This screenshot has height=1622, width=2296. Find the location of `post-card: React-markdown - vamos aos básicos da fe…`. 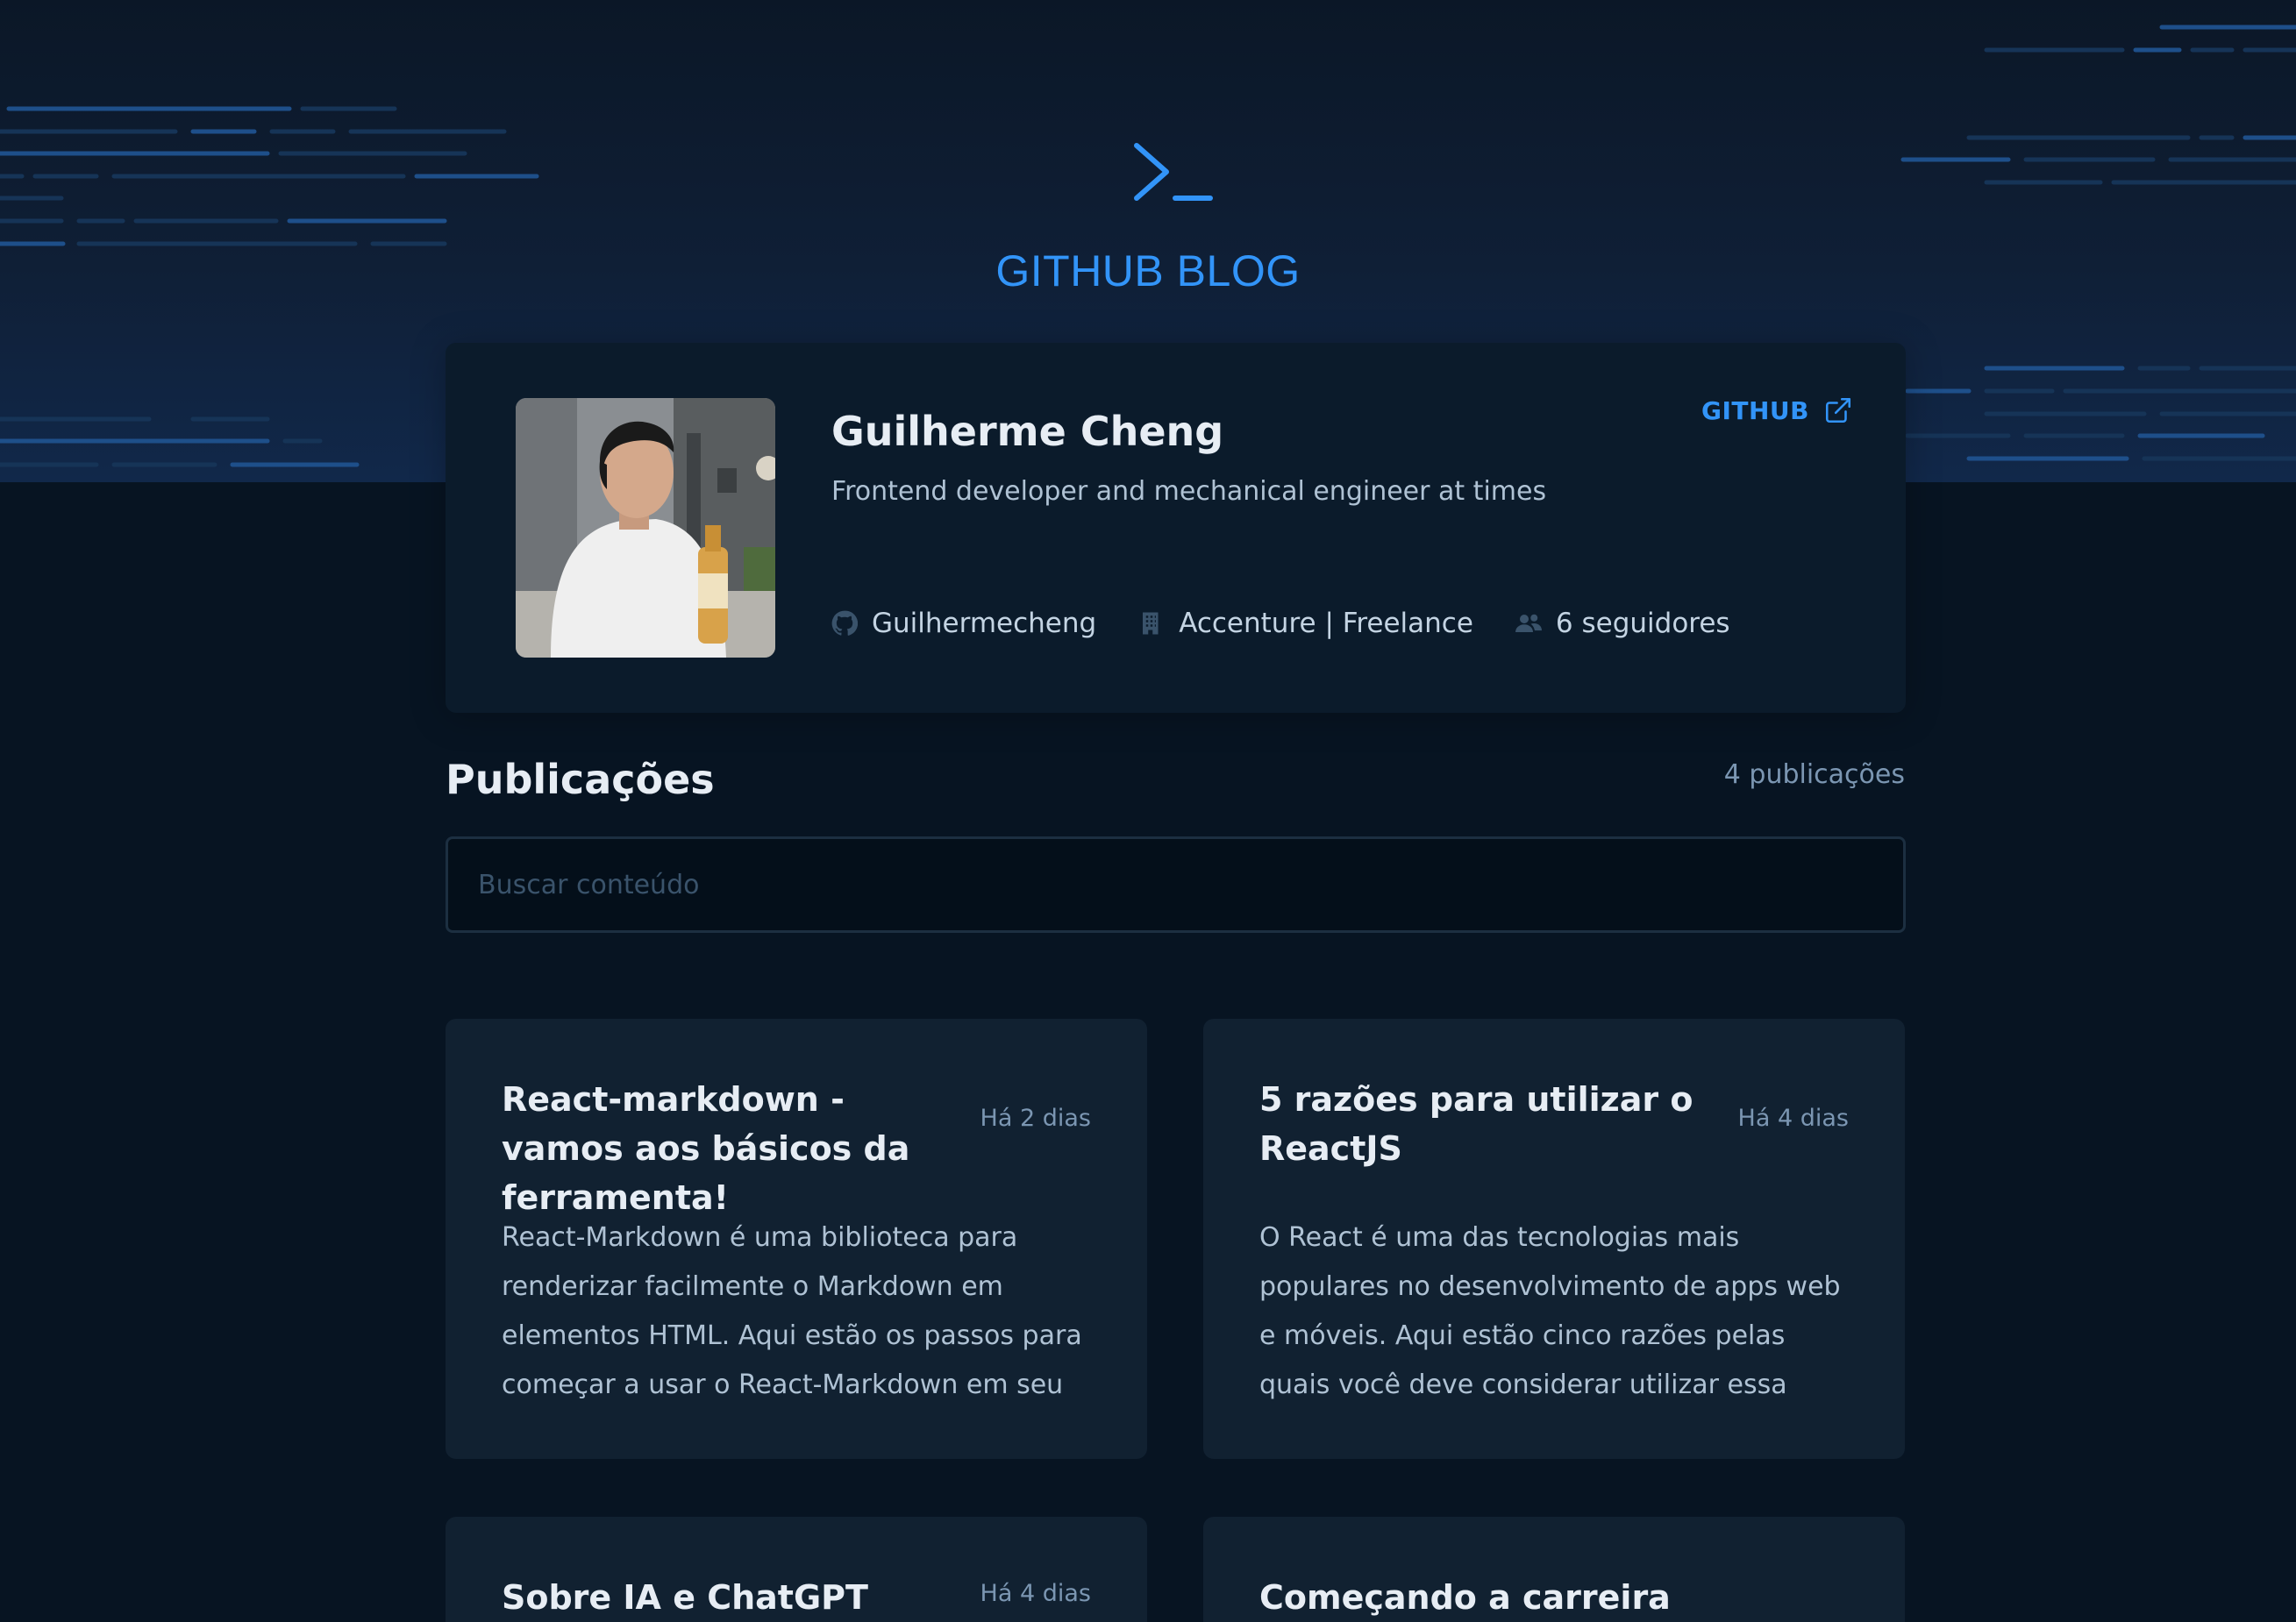

post-card: React-markdown - vamos aos básicos da fe… is located at coordinates (796, 1239).